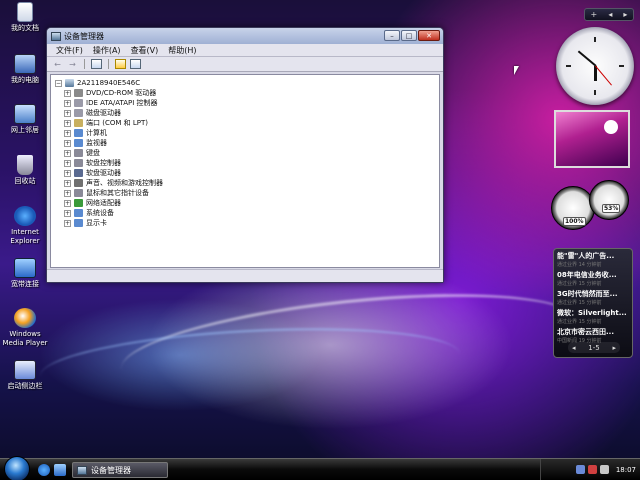 The image size is (640, 480). I want to click on monitor-icon, so click(78, 143).